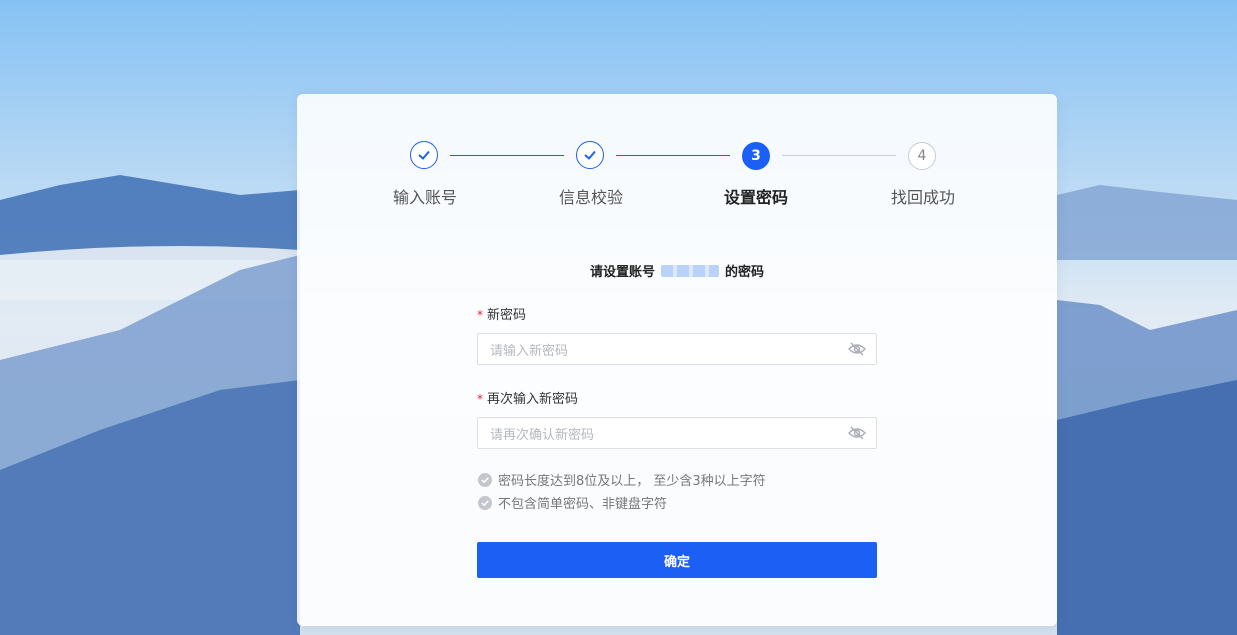 The image size is (1237, 635). I want to click on confirm-password-label: * 再次输入新密码, so click(527, 397).